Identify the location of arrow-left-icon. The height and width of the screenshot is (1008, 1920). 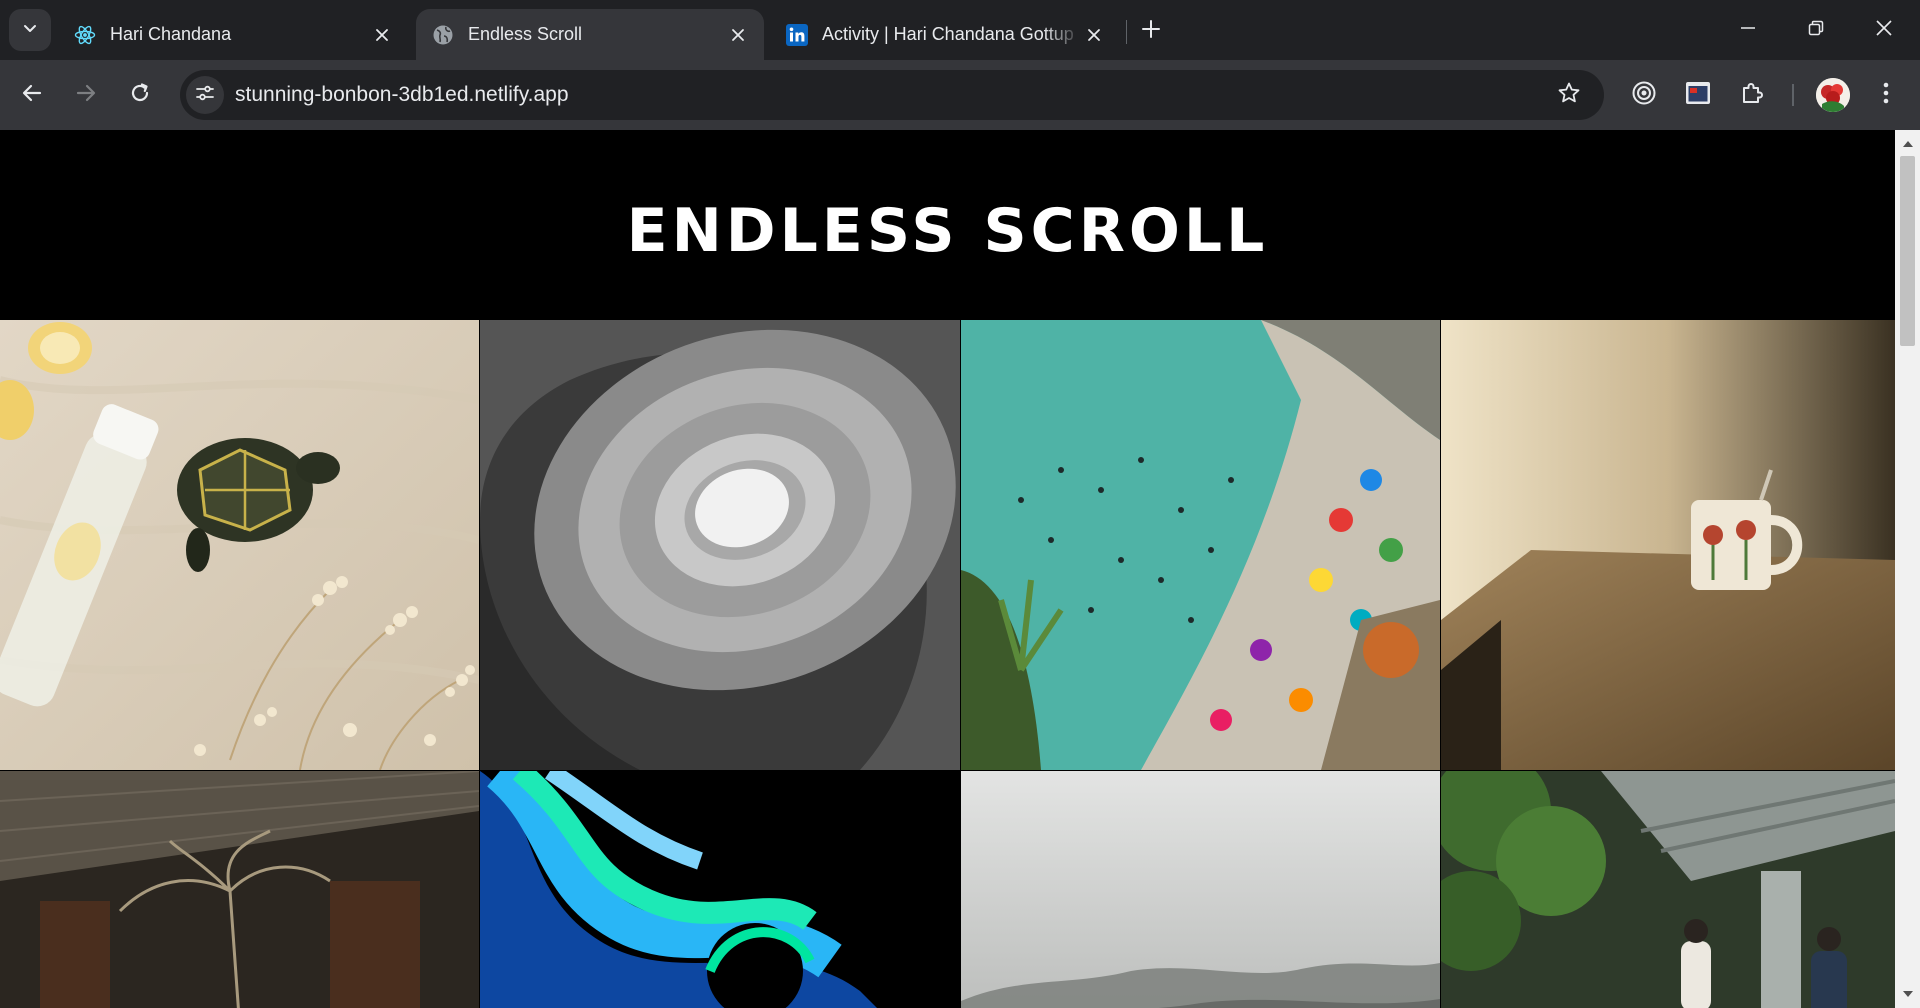
(32, 95).